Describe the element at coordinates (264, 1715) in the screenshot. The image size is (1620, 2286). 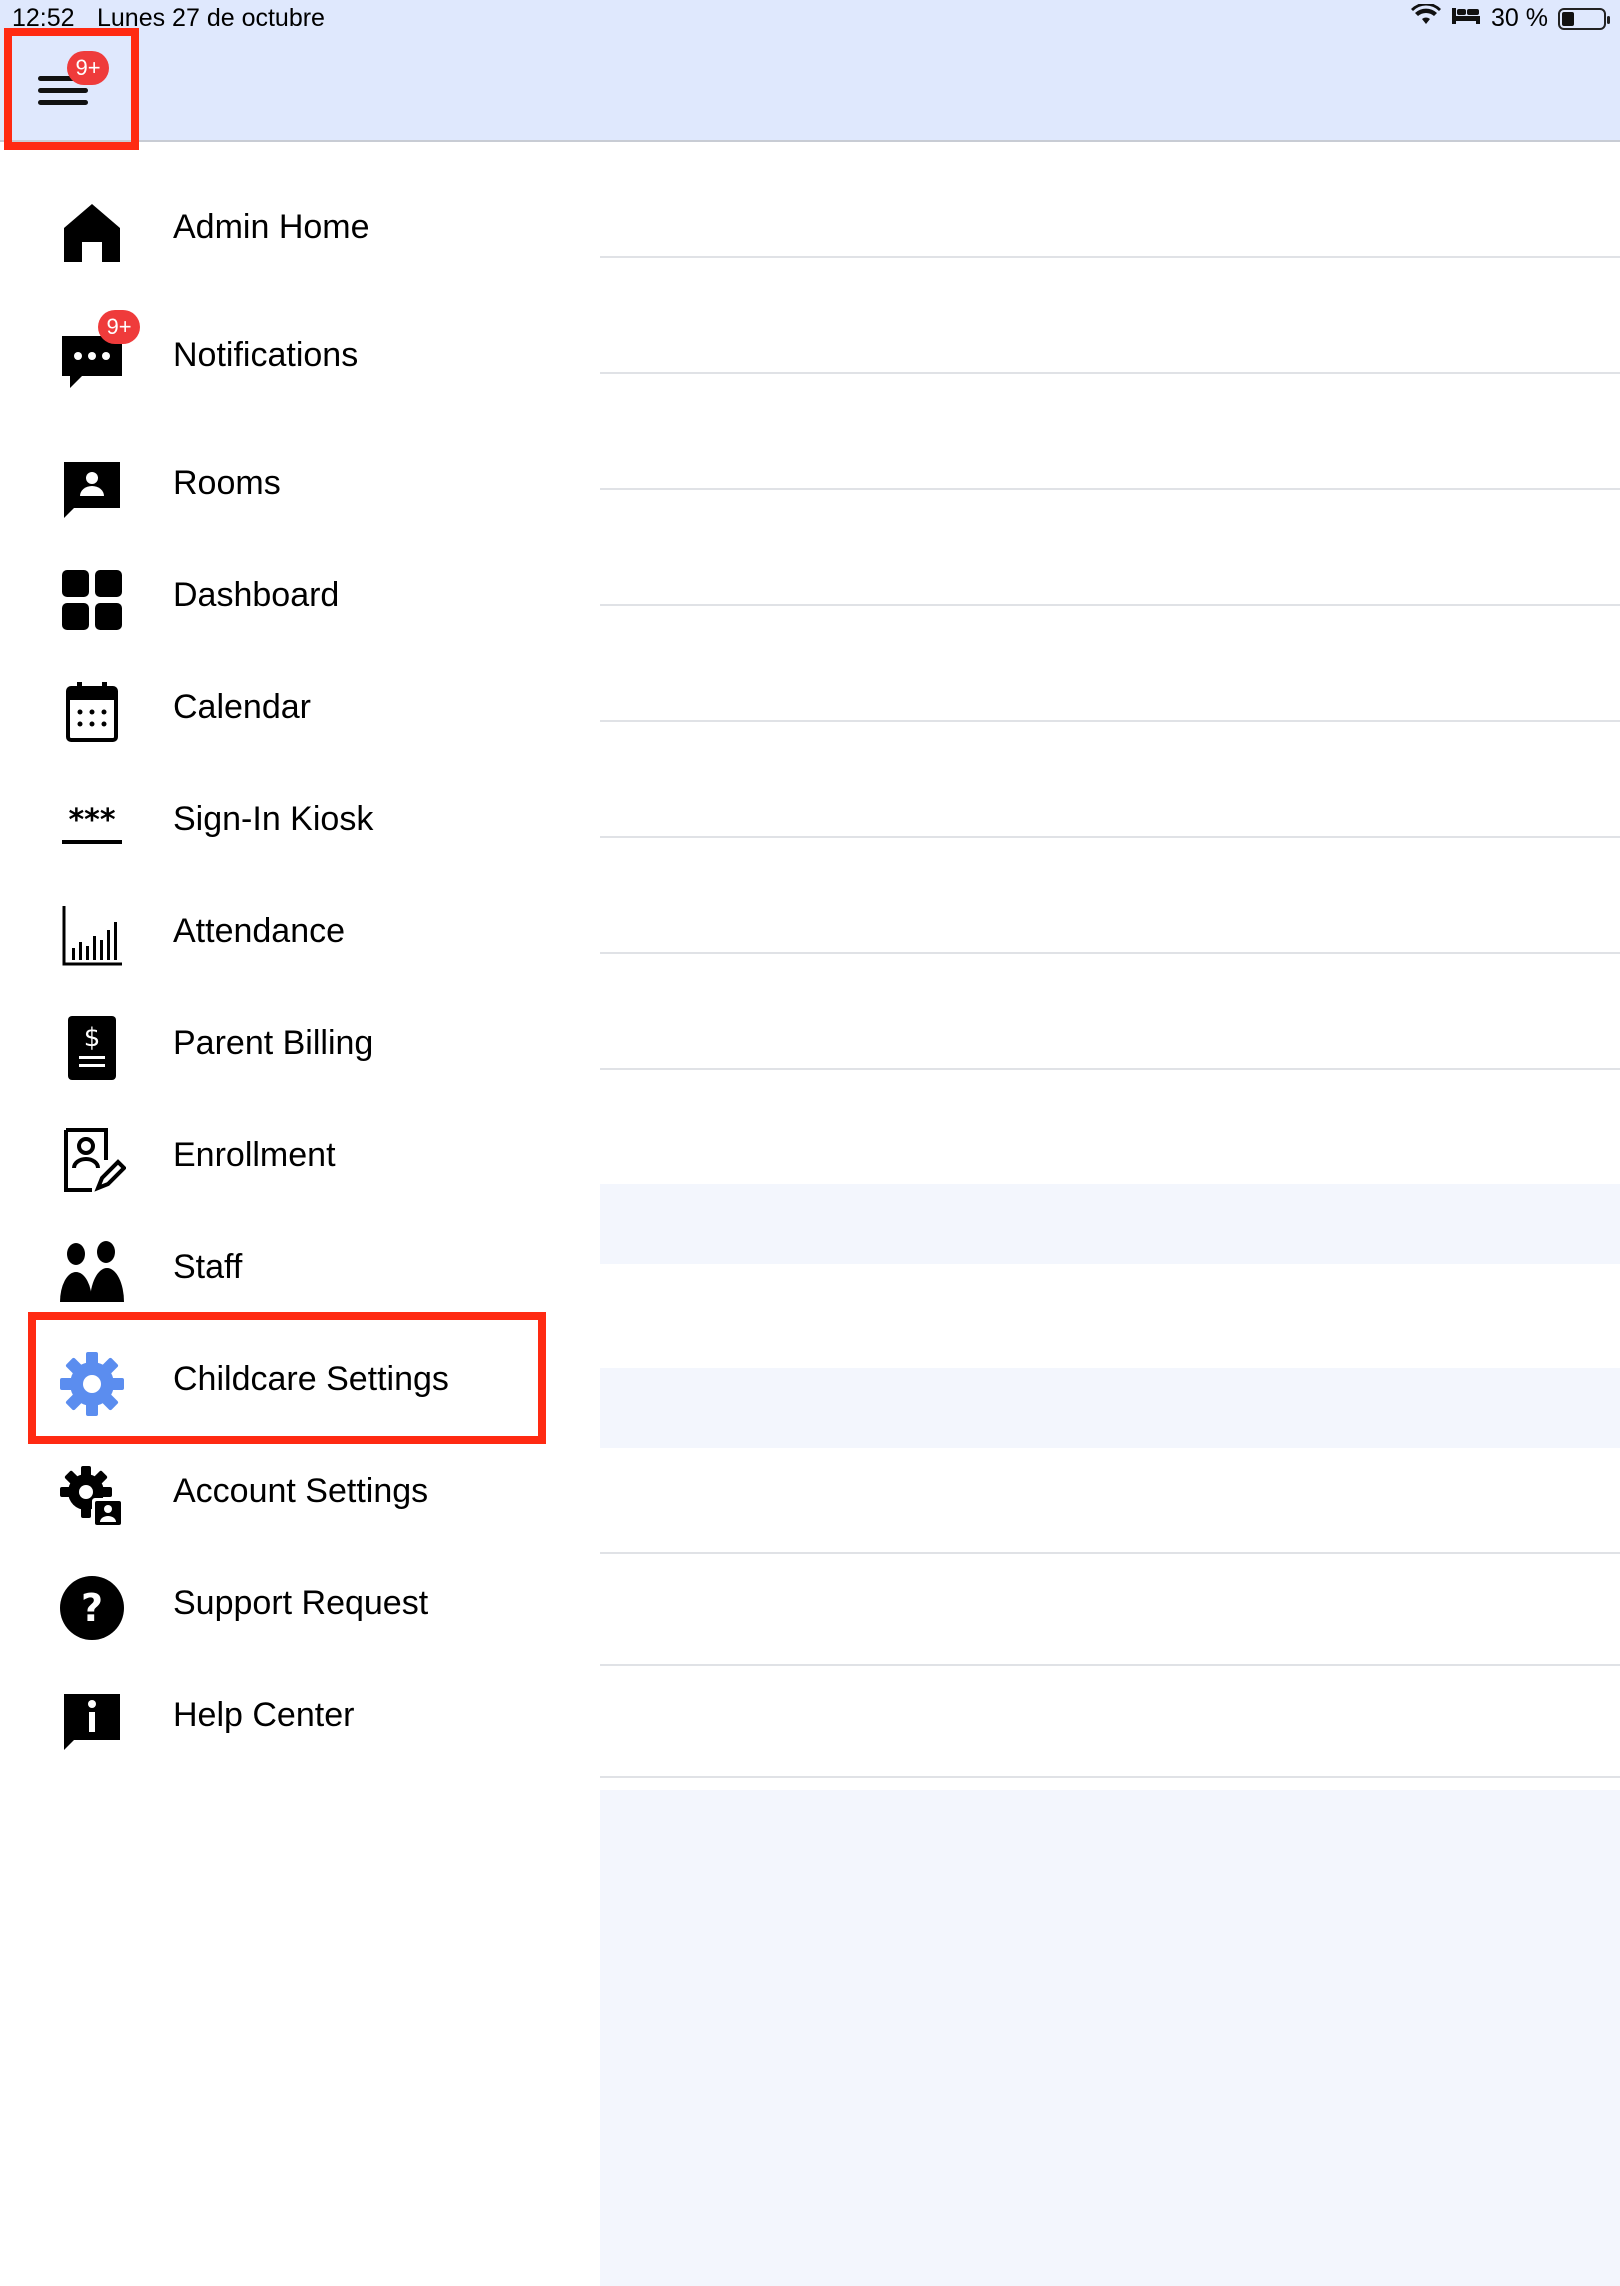
I see `sidebar-item-label: Help Center` at that location.